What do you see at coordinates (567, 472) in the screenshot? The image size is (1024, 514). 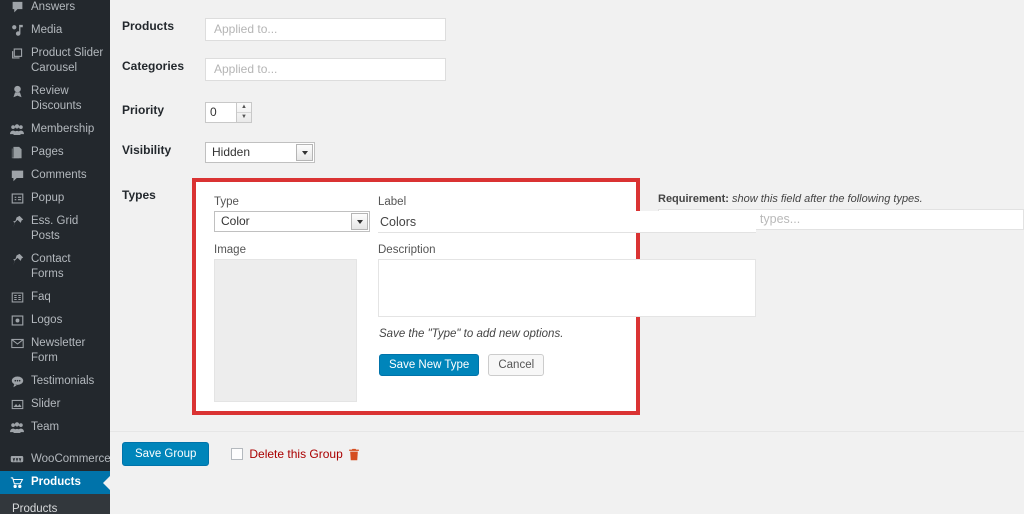 I see `footer-bar: Save Group Delete this Group` at bounding box center [567, 472].